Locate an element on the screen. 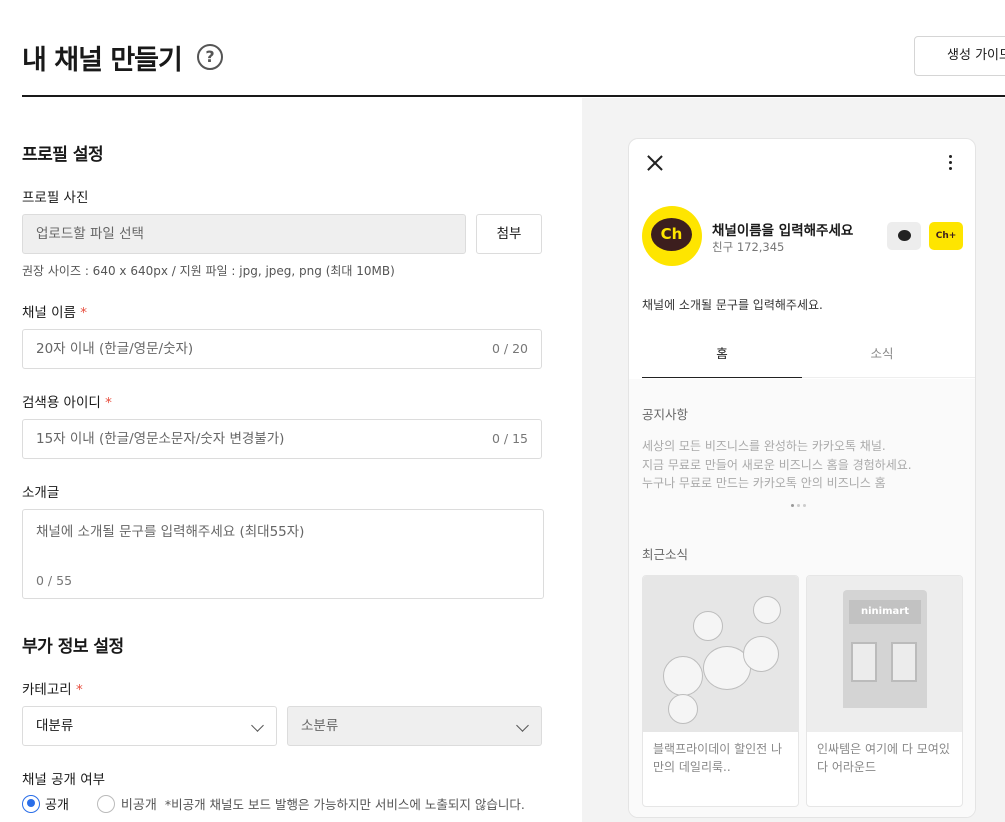 This screenshot has height=822, width=1005. private-note: *비공개 채널도 보드 발행은 가능하지만 서비스에 노출되지 않습니다. is located at coordinates (344, 804).